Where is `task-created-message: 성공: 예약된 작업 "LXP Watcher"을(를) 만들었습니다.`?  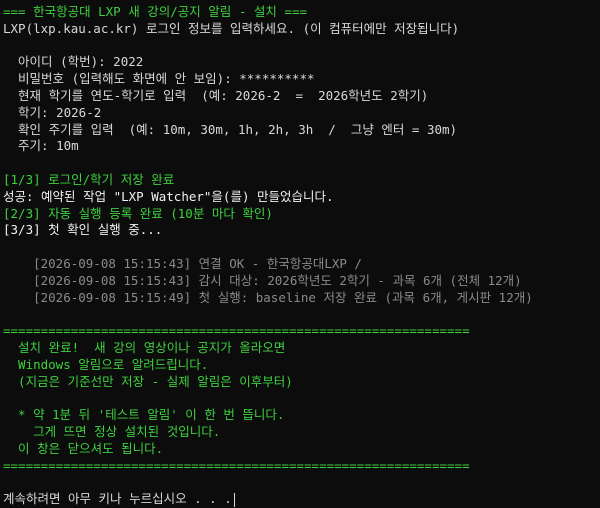 task-created-message: 성공: 예약된 작업 "LXP Watcher"을(를) 만들었습니다. is located at coordinates (168, 196).